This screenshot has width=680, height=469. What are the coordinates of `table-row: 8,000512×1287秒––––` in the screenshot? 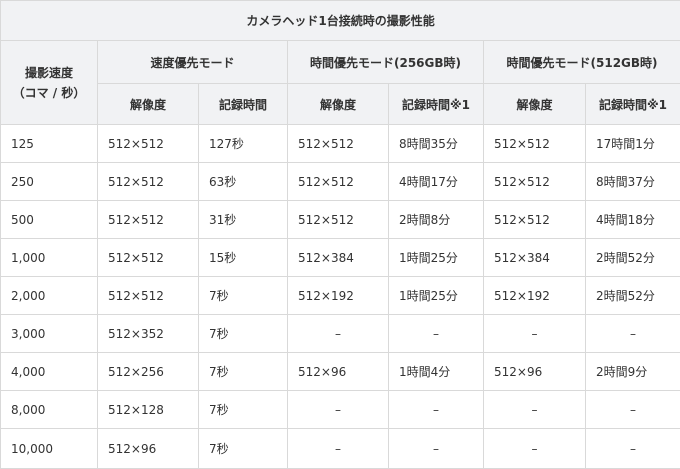 It's located at (340, 410).